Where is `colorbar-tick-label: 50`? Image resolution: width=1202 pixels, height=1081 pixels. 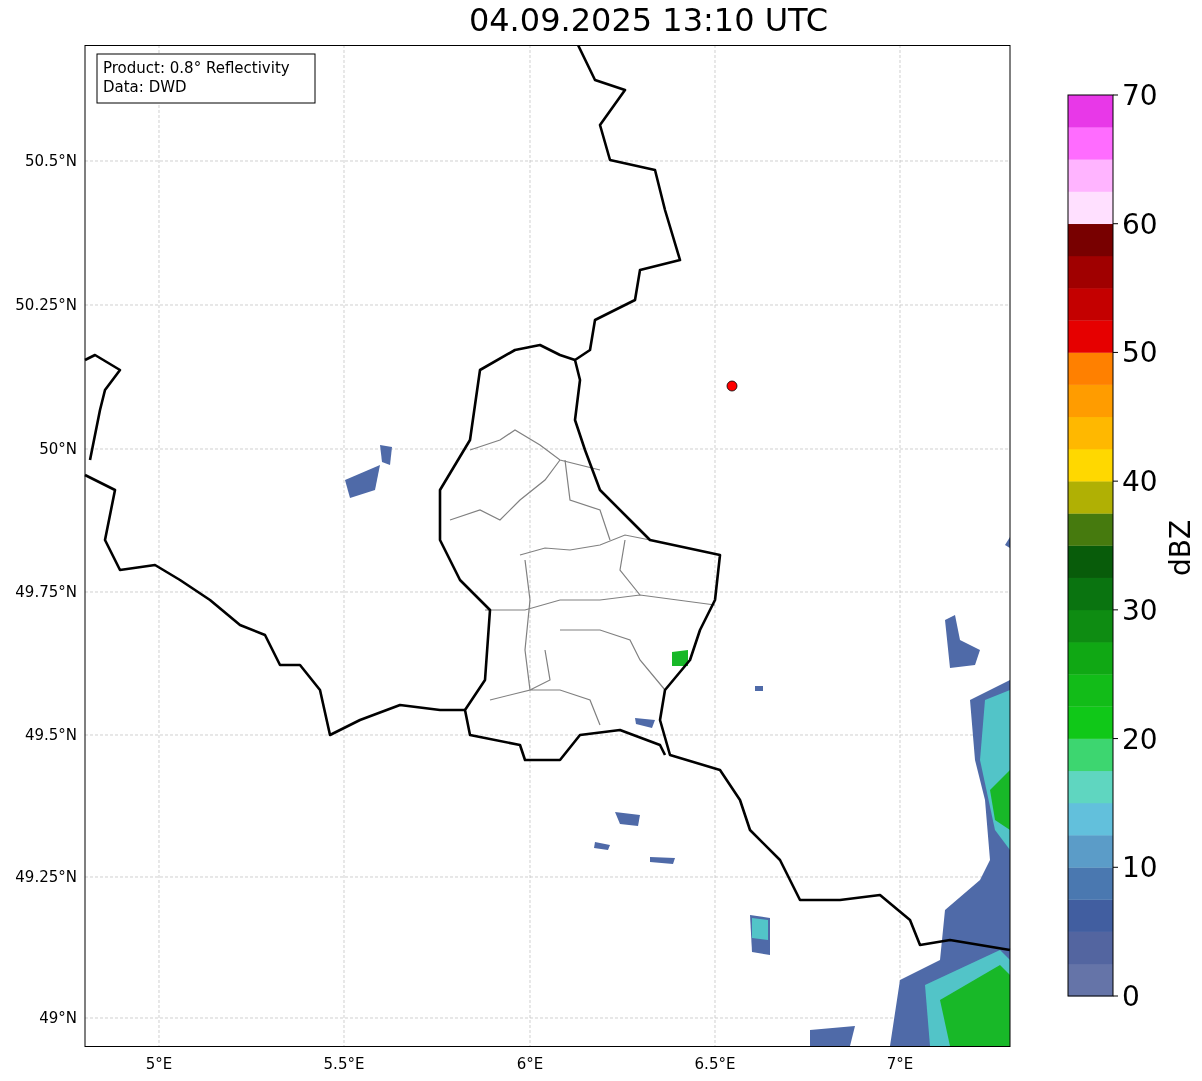
colorbar-tick-label: 50 is located at coordinates (1140, 353).